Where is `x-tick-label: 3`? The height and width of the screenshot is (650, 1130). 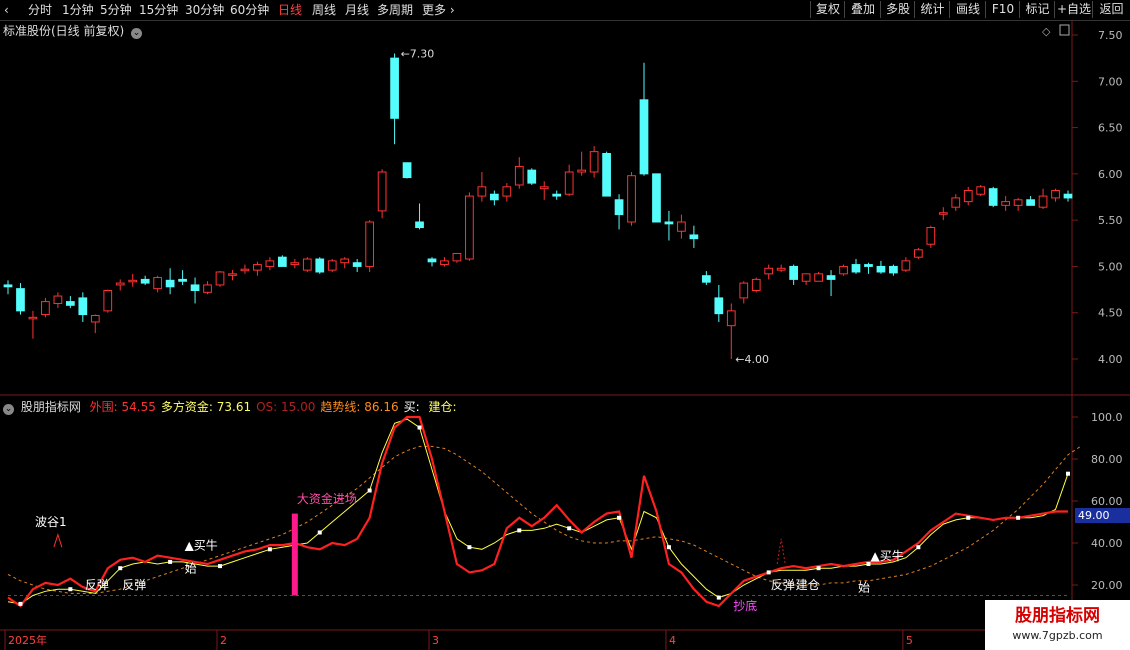
x-tick-label: 3 is located at coordinates (435, 640).